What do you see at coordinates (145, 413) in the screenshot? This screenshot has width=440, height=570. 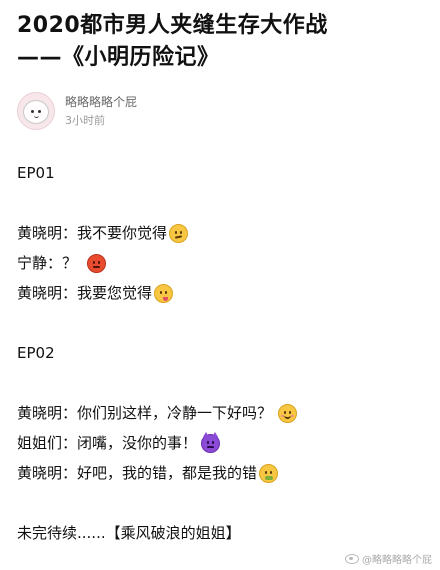 I see `dialogue-text: 黄晓明：你们别这样，冷静一下好吗？` at bounding box center [145, 413].